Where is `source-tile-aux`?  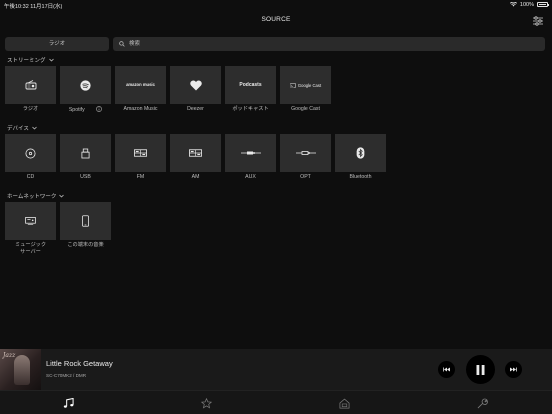
source-tile-aux is located at coordinates (250, 153).